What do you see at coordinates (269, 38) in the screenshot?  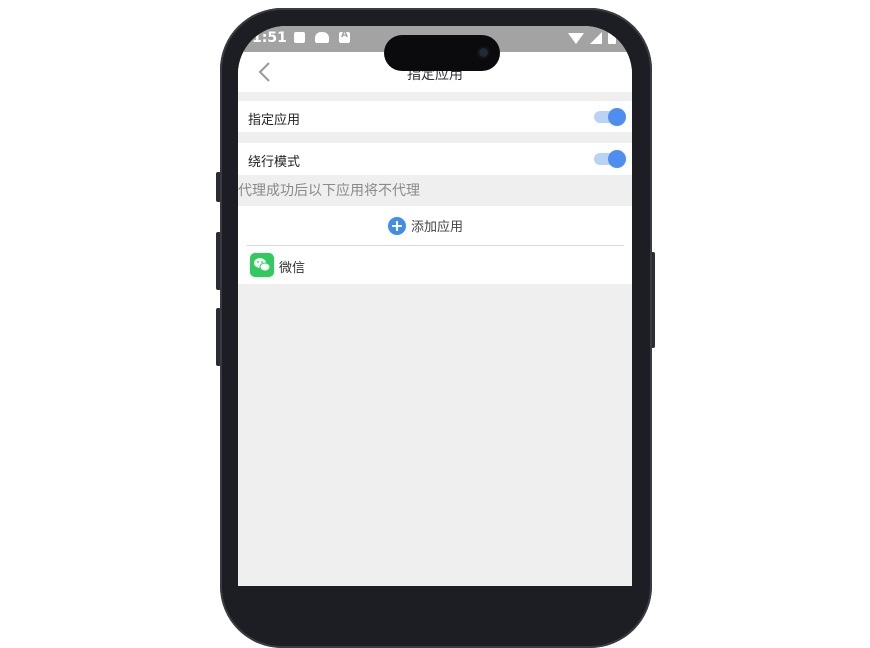 I see `status-time: 1:51` at bounding box center [269, 38].